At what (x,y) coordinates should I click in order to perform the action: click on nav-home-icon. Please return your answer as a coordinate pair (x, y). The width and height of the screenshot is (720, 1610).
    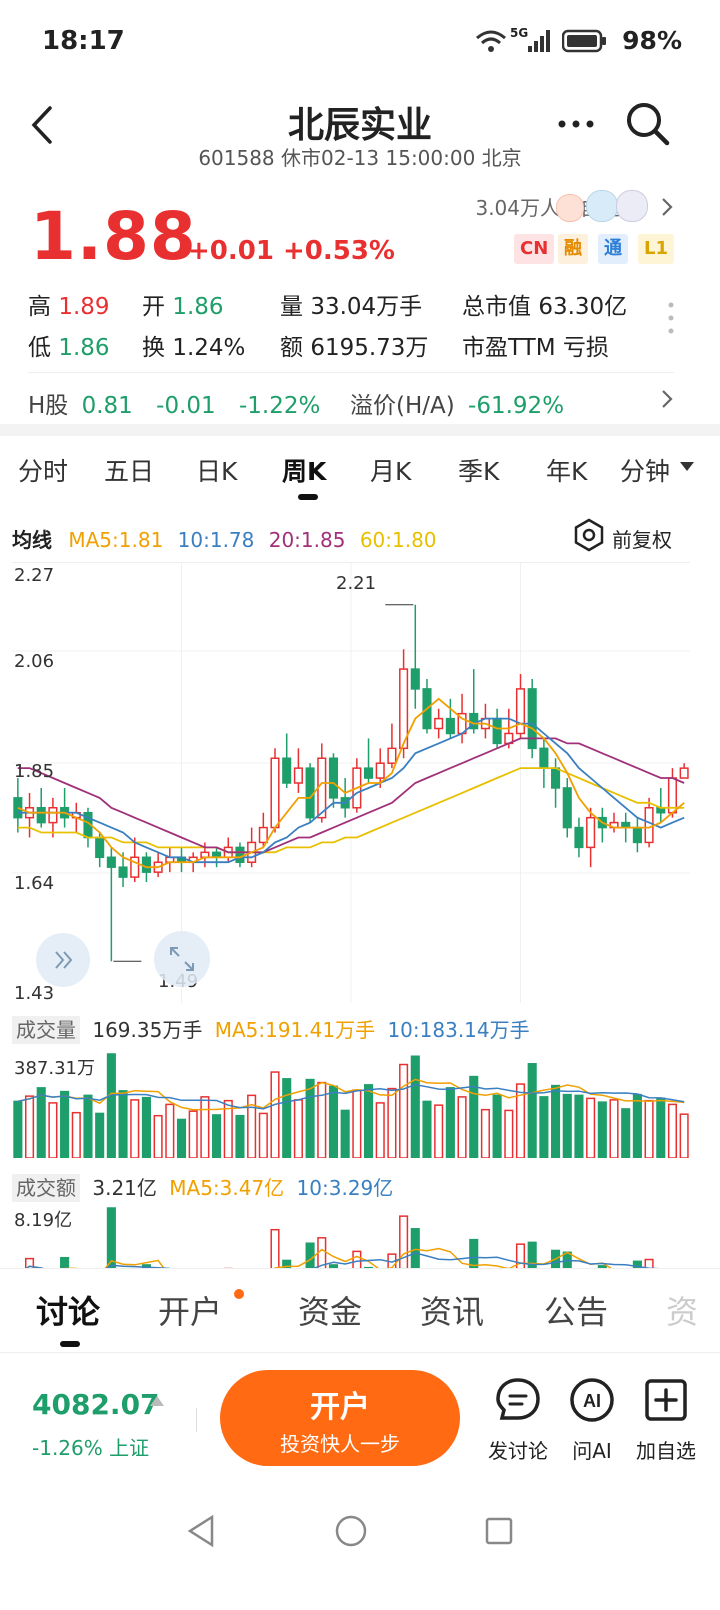
    Looking at the image, I should click on (351, 1531).